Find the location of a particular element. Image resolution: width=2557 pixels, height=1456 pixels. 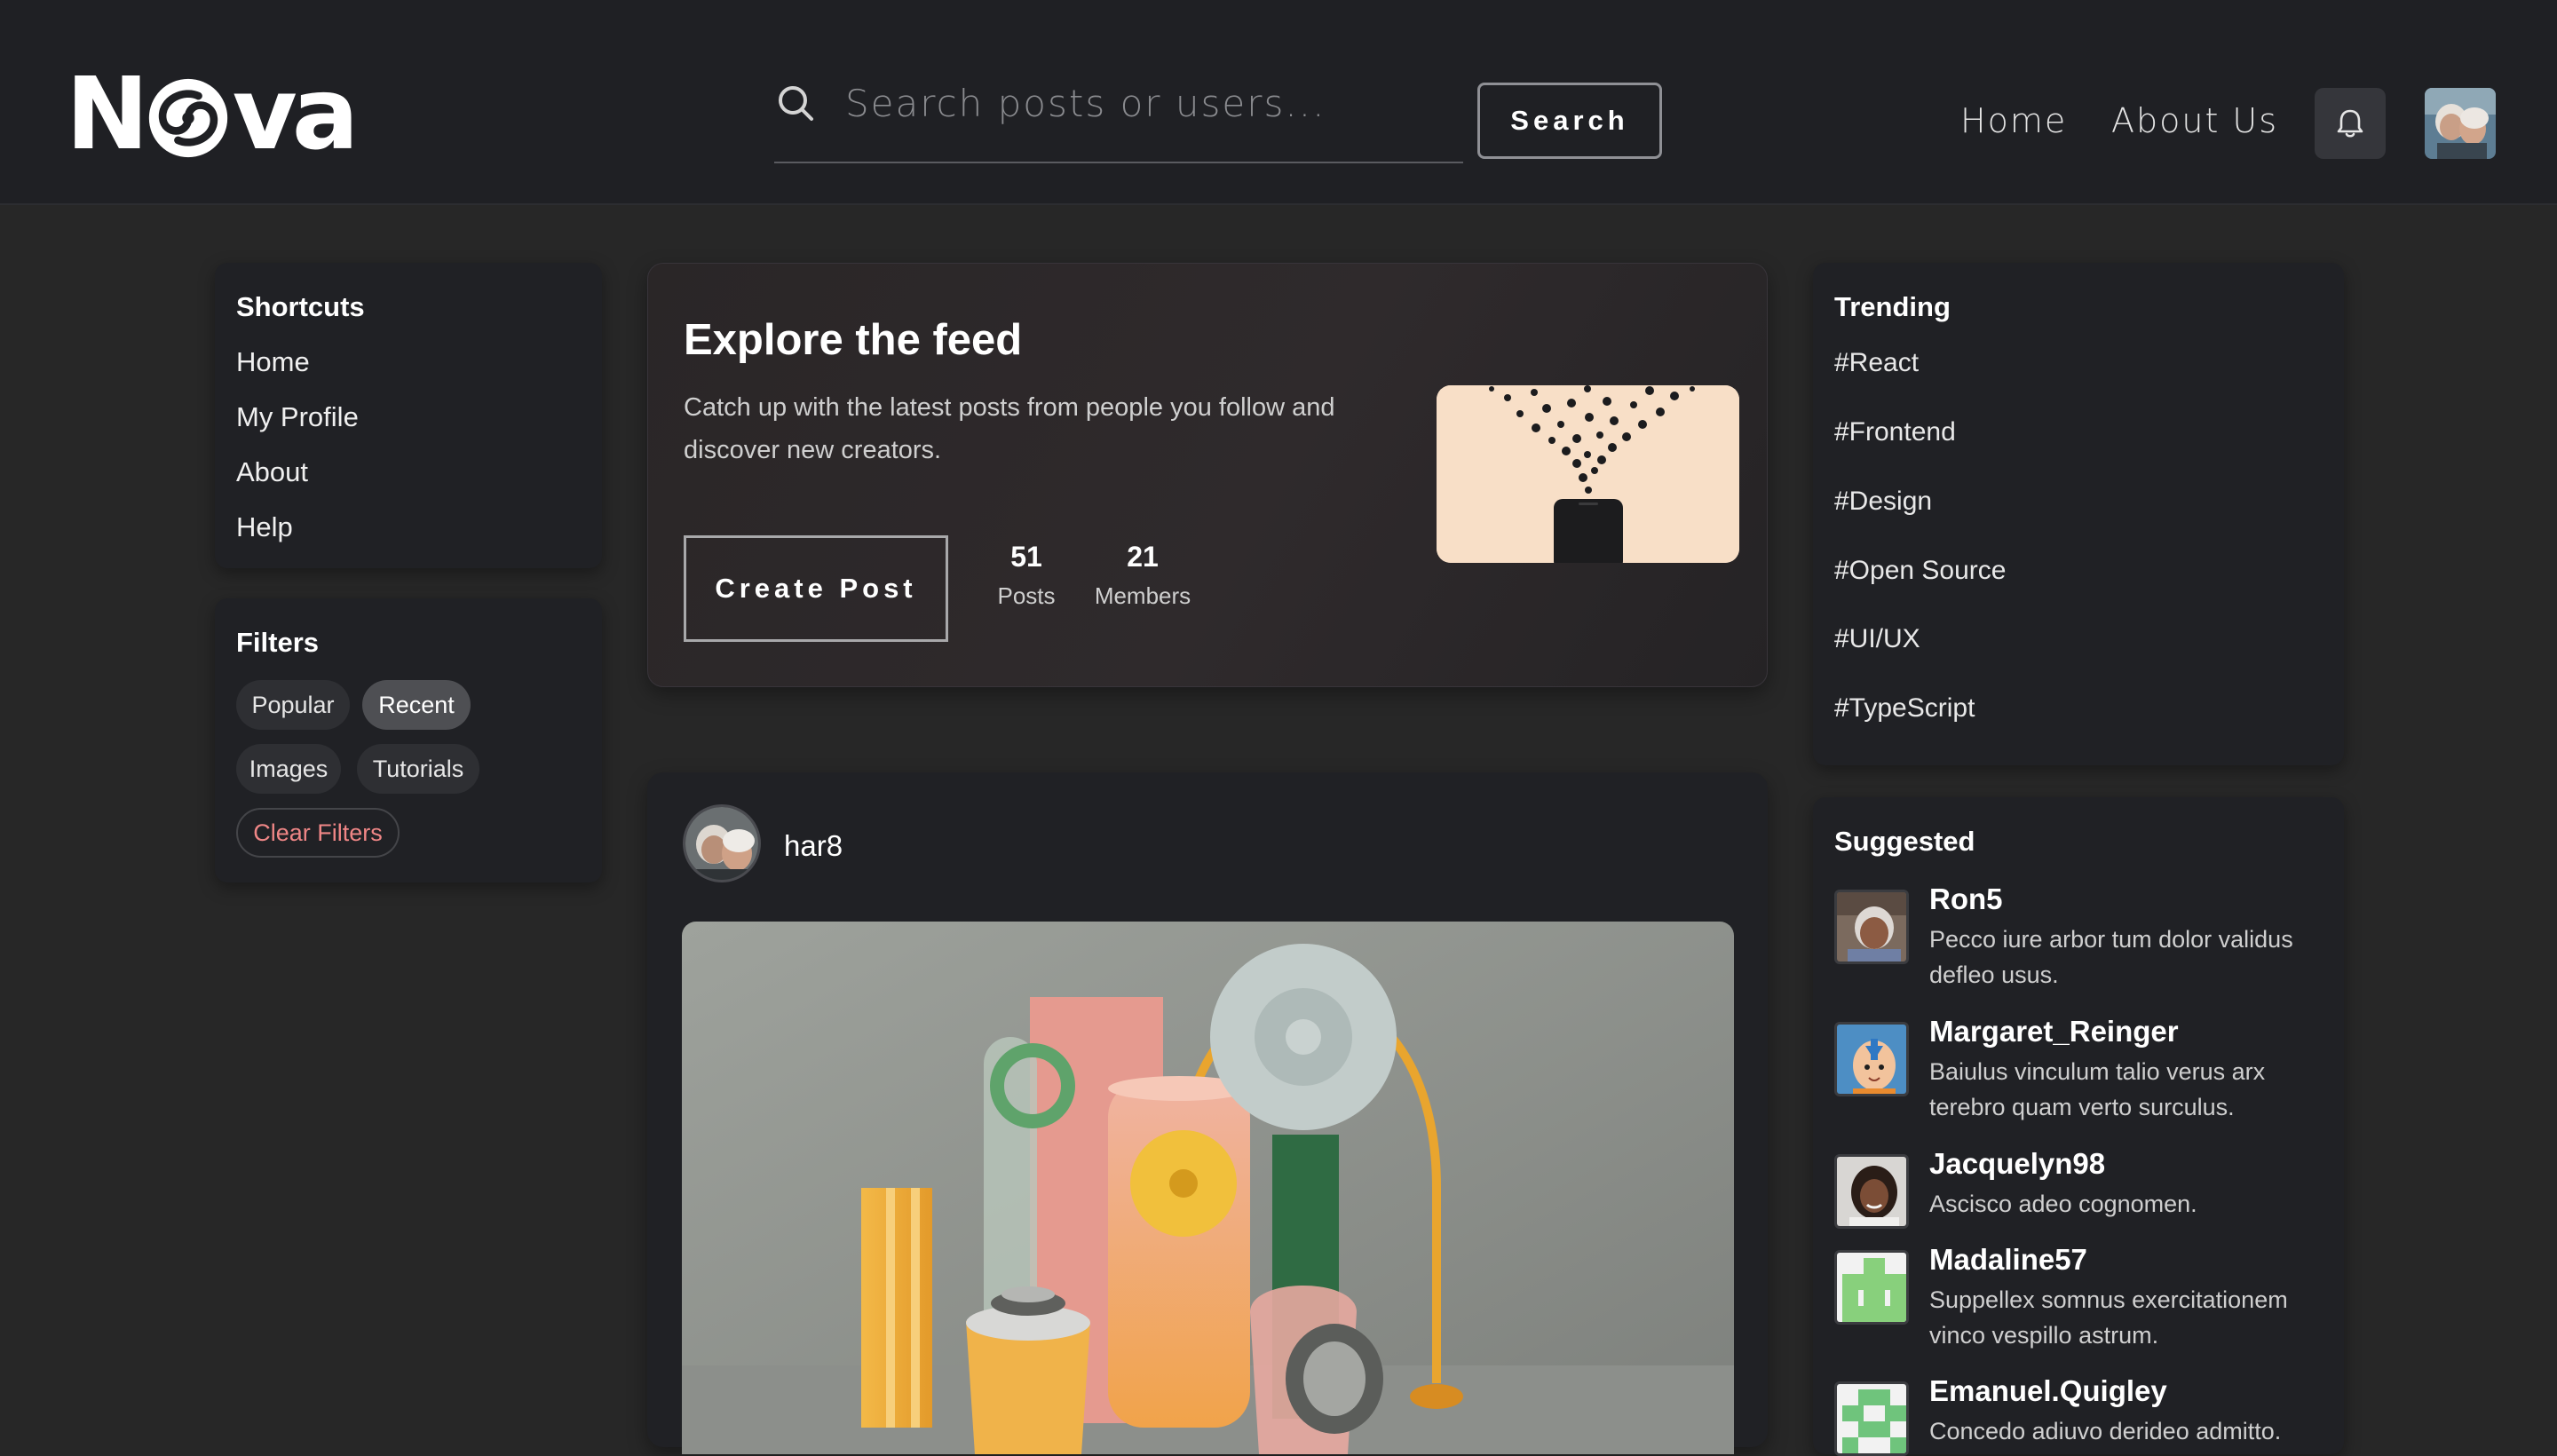

shortcut-home: Home is located at coordinates (273, 362).